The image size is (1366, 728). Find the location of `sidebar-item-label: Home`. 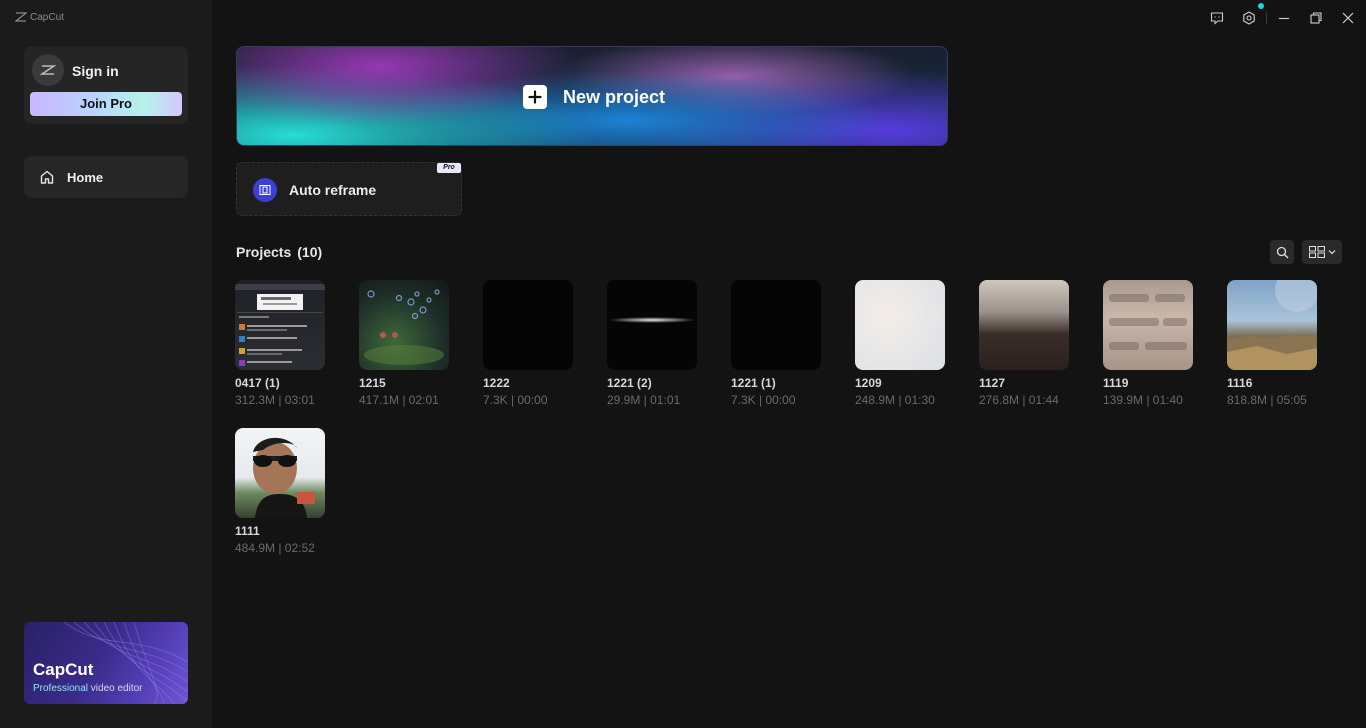

sidebar-item-label: Home is located at coordinates (85, 177).